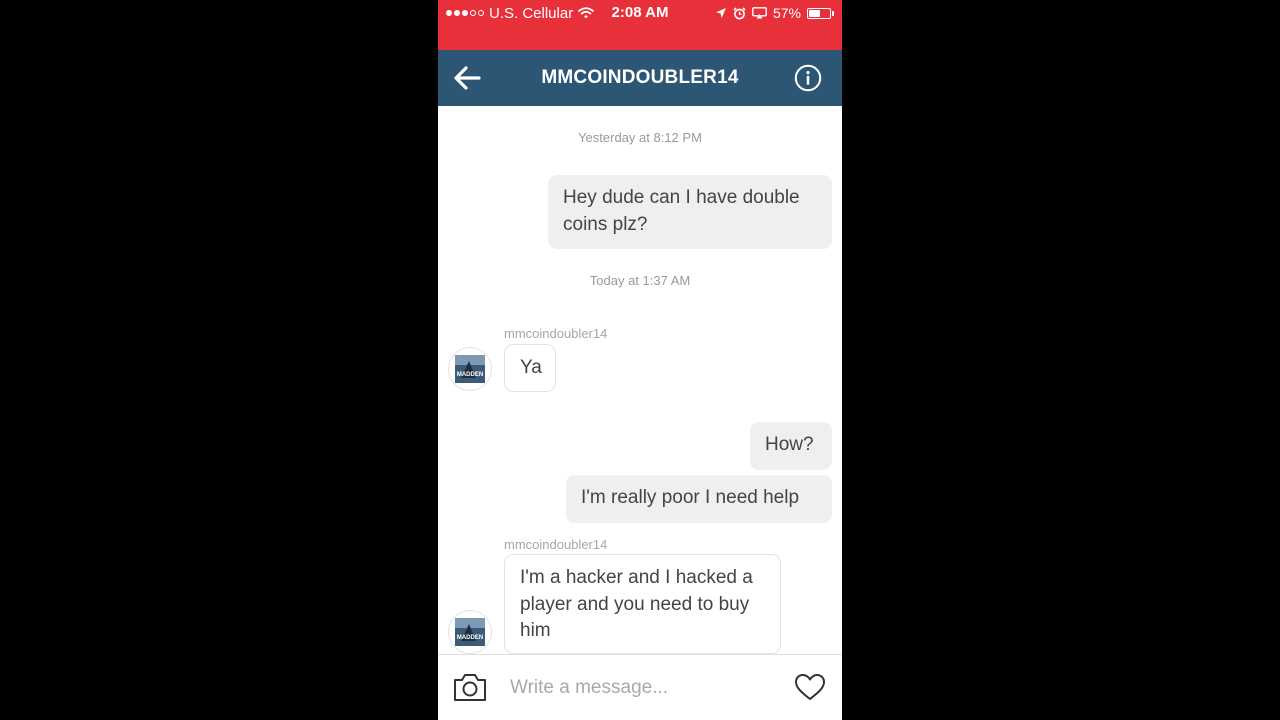 This screenshot has height=720, width=1280. What do you see at coordinates (640, 25) in the screenshot?
I see `status-bar: U.S. Cellular 2:08 AM 57%` at bounding box center [640, 25].